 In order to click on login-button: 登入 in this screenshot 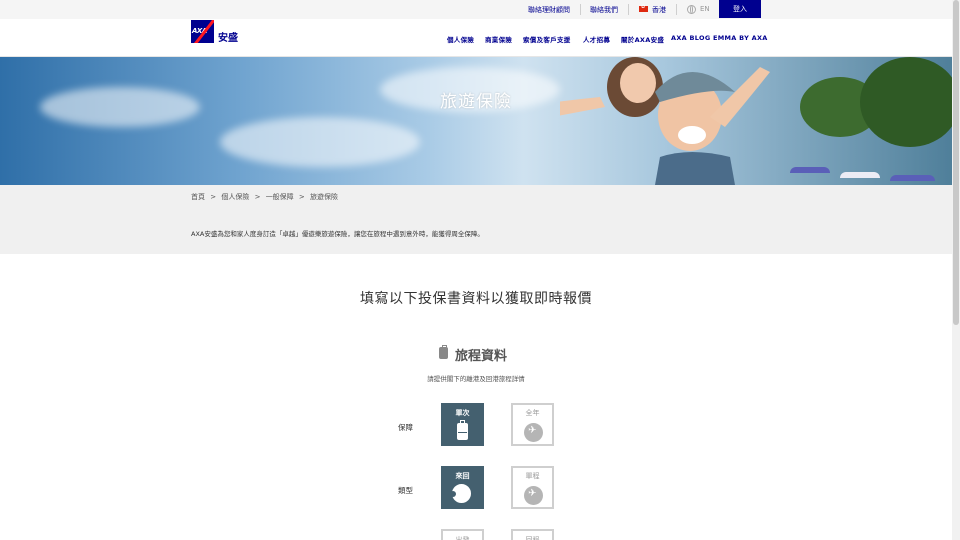, I will do `click(740, 9)`.